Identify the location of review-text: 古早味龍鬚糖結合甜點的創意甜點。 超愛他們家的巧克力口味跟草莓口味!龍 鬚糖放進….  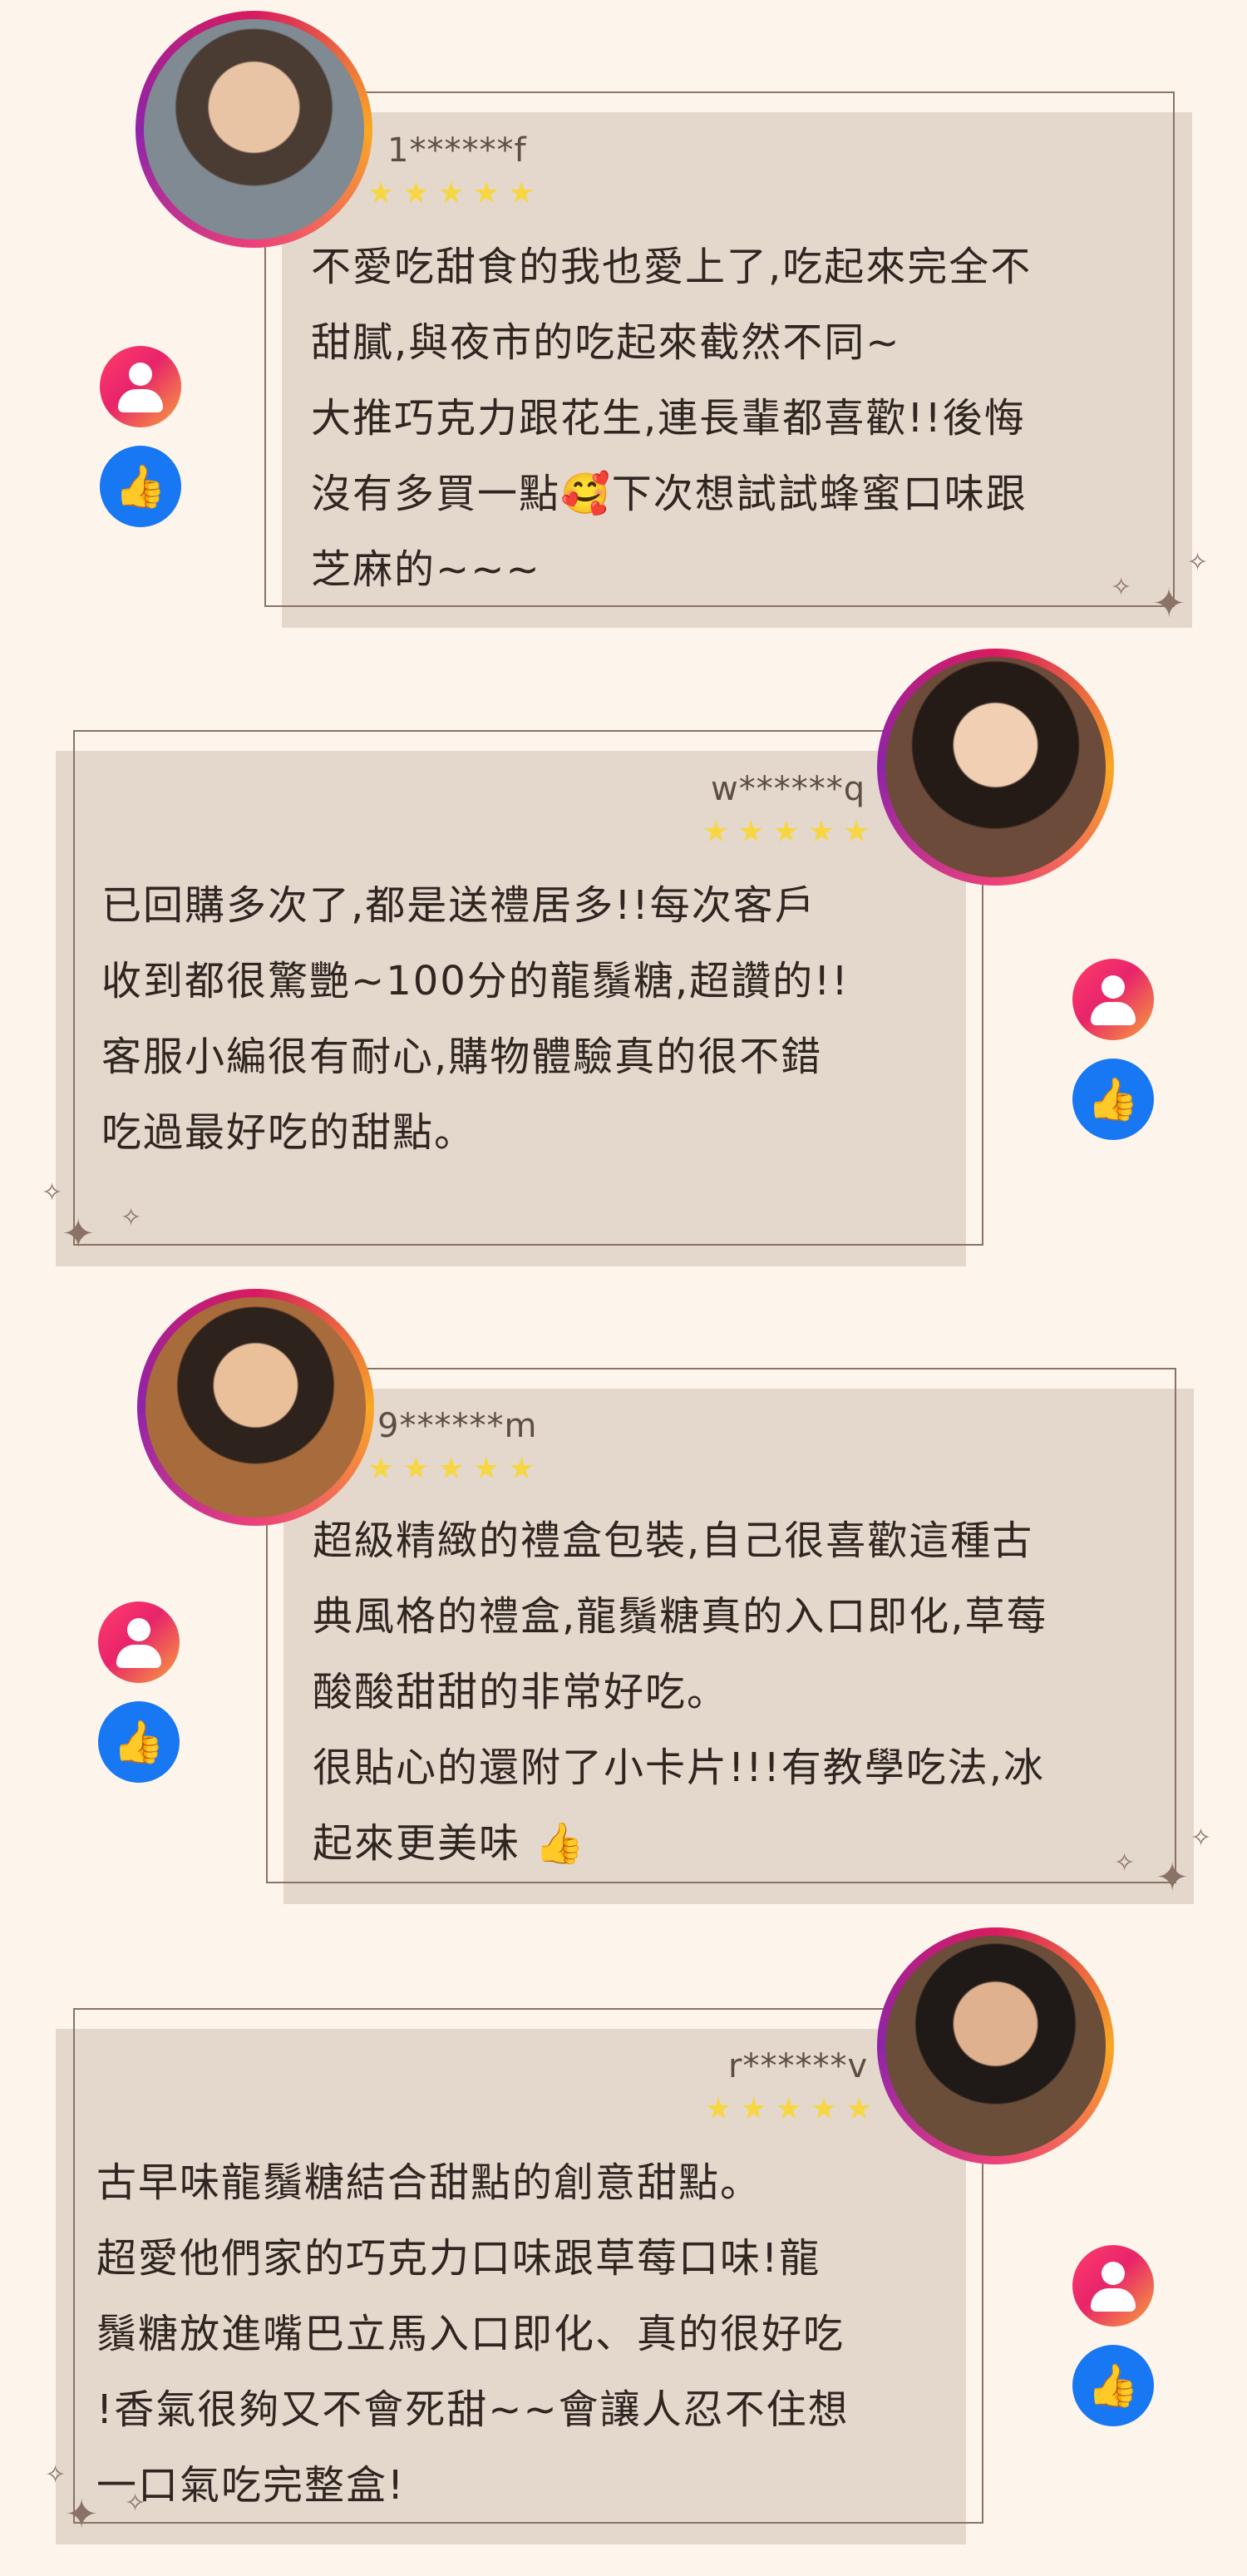
(473, 2334).